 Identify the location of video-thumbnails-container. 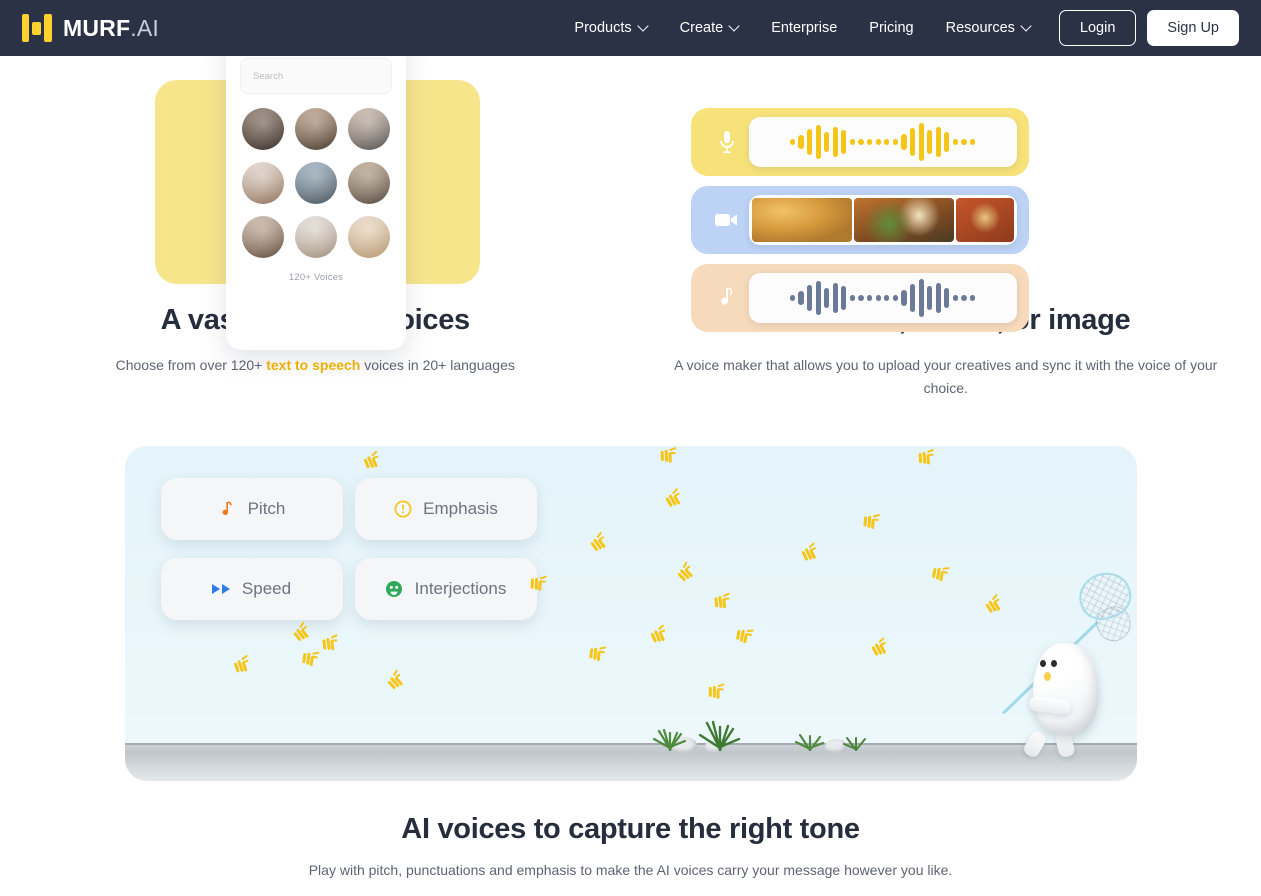
(882, 220).